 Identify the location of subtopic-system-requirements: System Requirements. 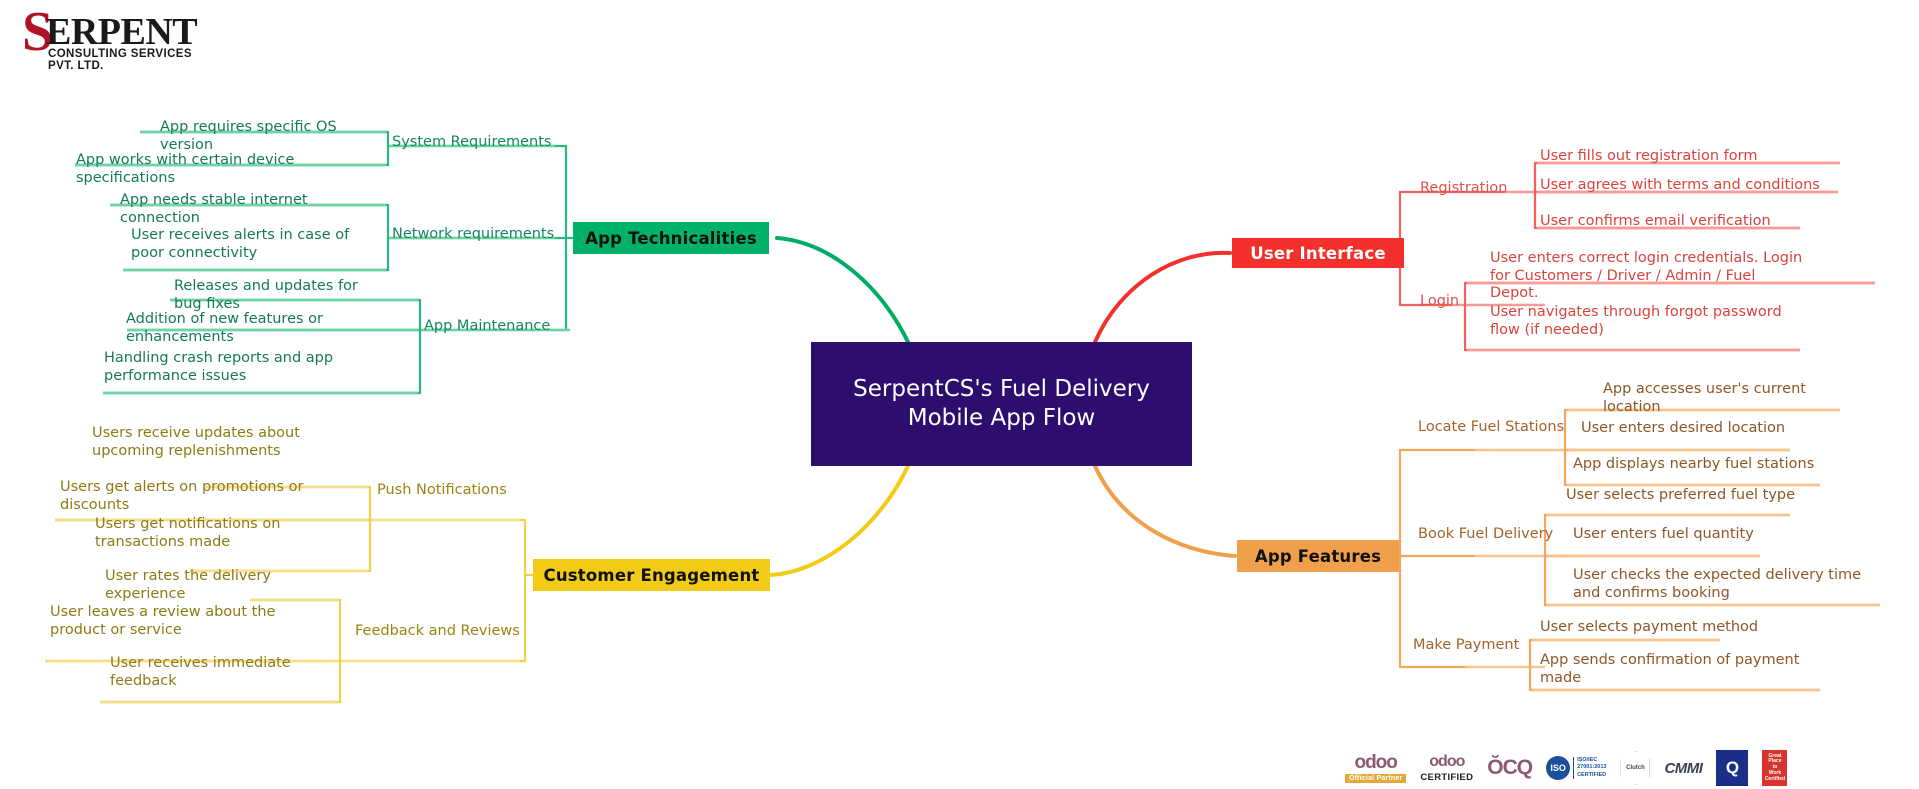
(472, 142).